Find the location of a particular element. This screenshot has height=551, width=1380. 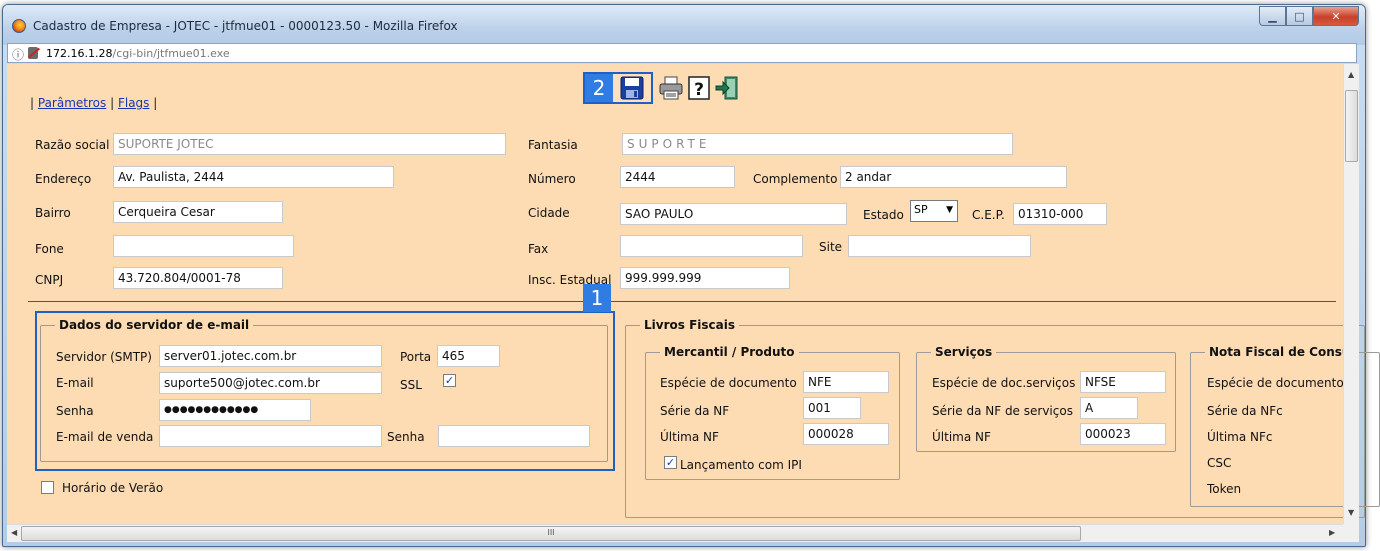

endereco-field: Av. Paulista, 2444 is located at coordinates (253, 177).